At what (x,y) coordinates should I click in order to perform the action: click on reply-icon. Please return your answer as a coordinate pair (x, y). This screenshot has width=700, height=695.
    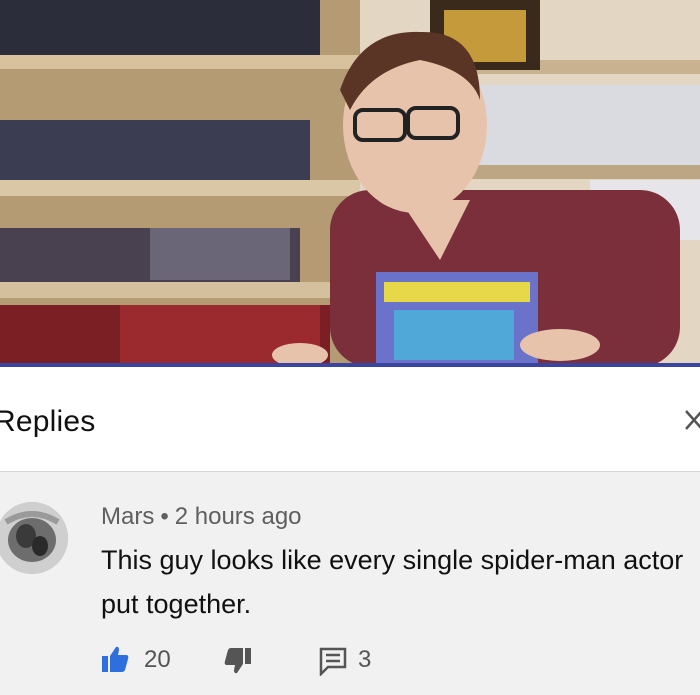
    Looking at the image, I should click on (333, 661).